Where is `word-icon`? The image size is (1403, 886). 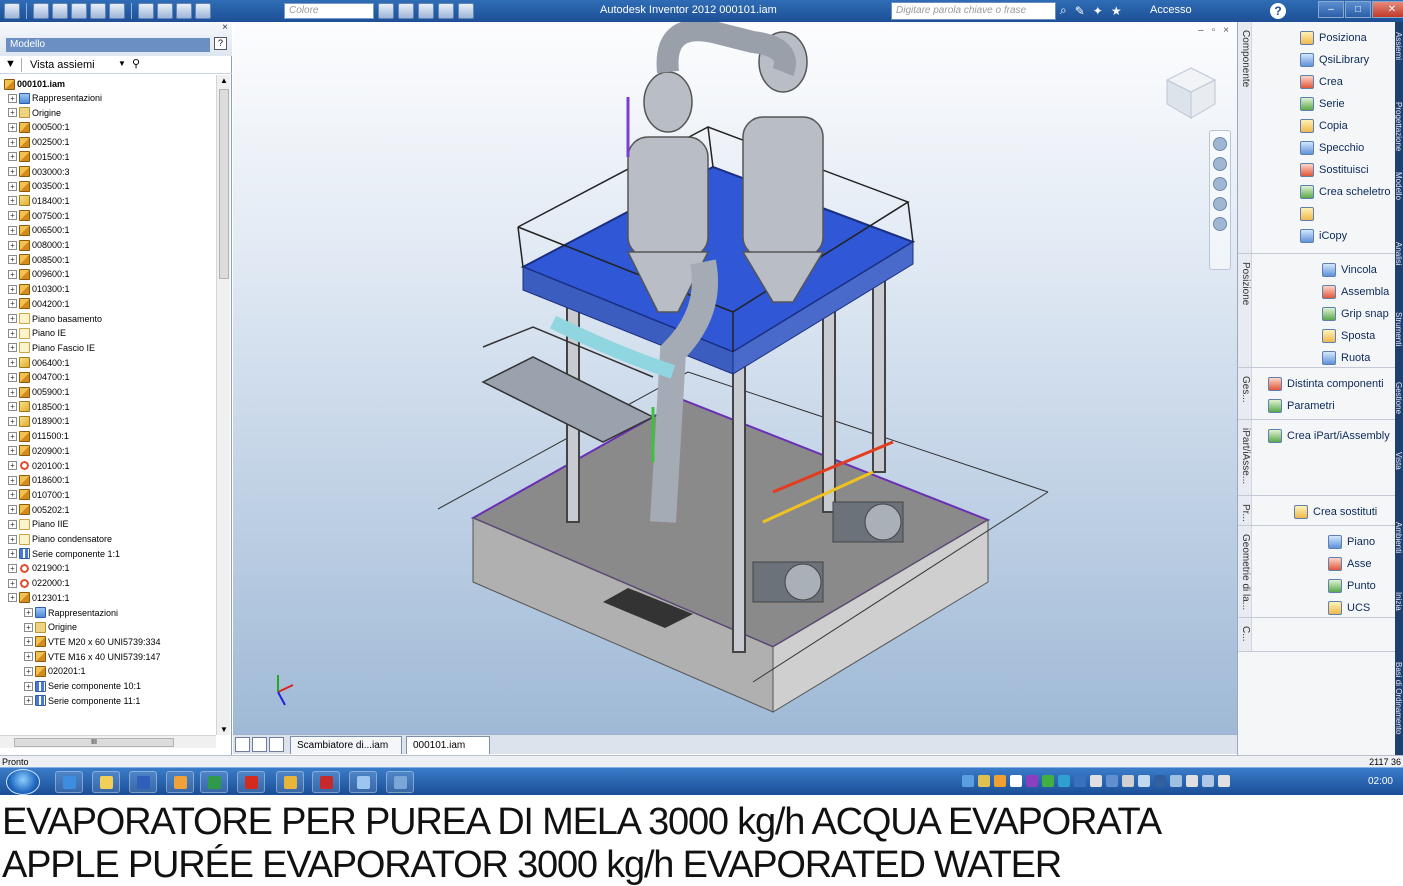
word-icon is located at coordinates (143, 782).